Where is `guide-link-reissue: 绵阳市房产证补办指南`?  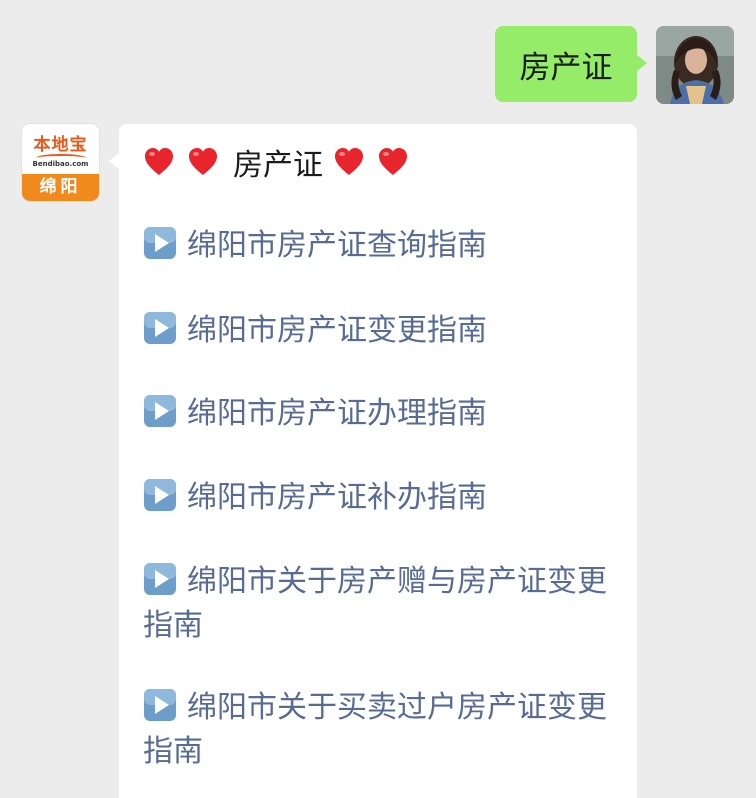 guide-link-reissue: 绵阳市房产证补办指南 is located at coordinates (382, 498).